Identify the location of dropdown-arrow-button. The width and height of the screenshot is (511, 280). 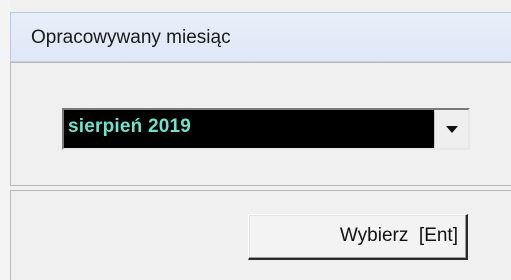
(451, 129).